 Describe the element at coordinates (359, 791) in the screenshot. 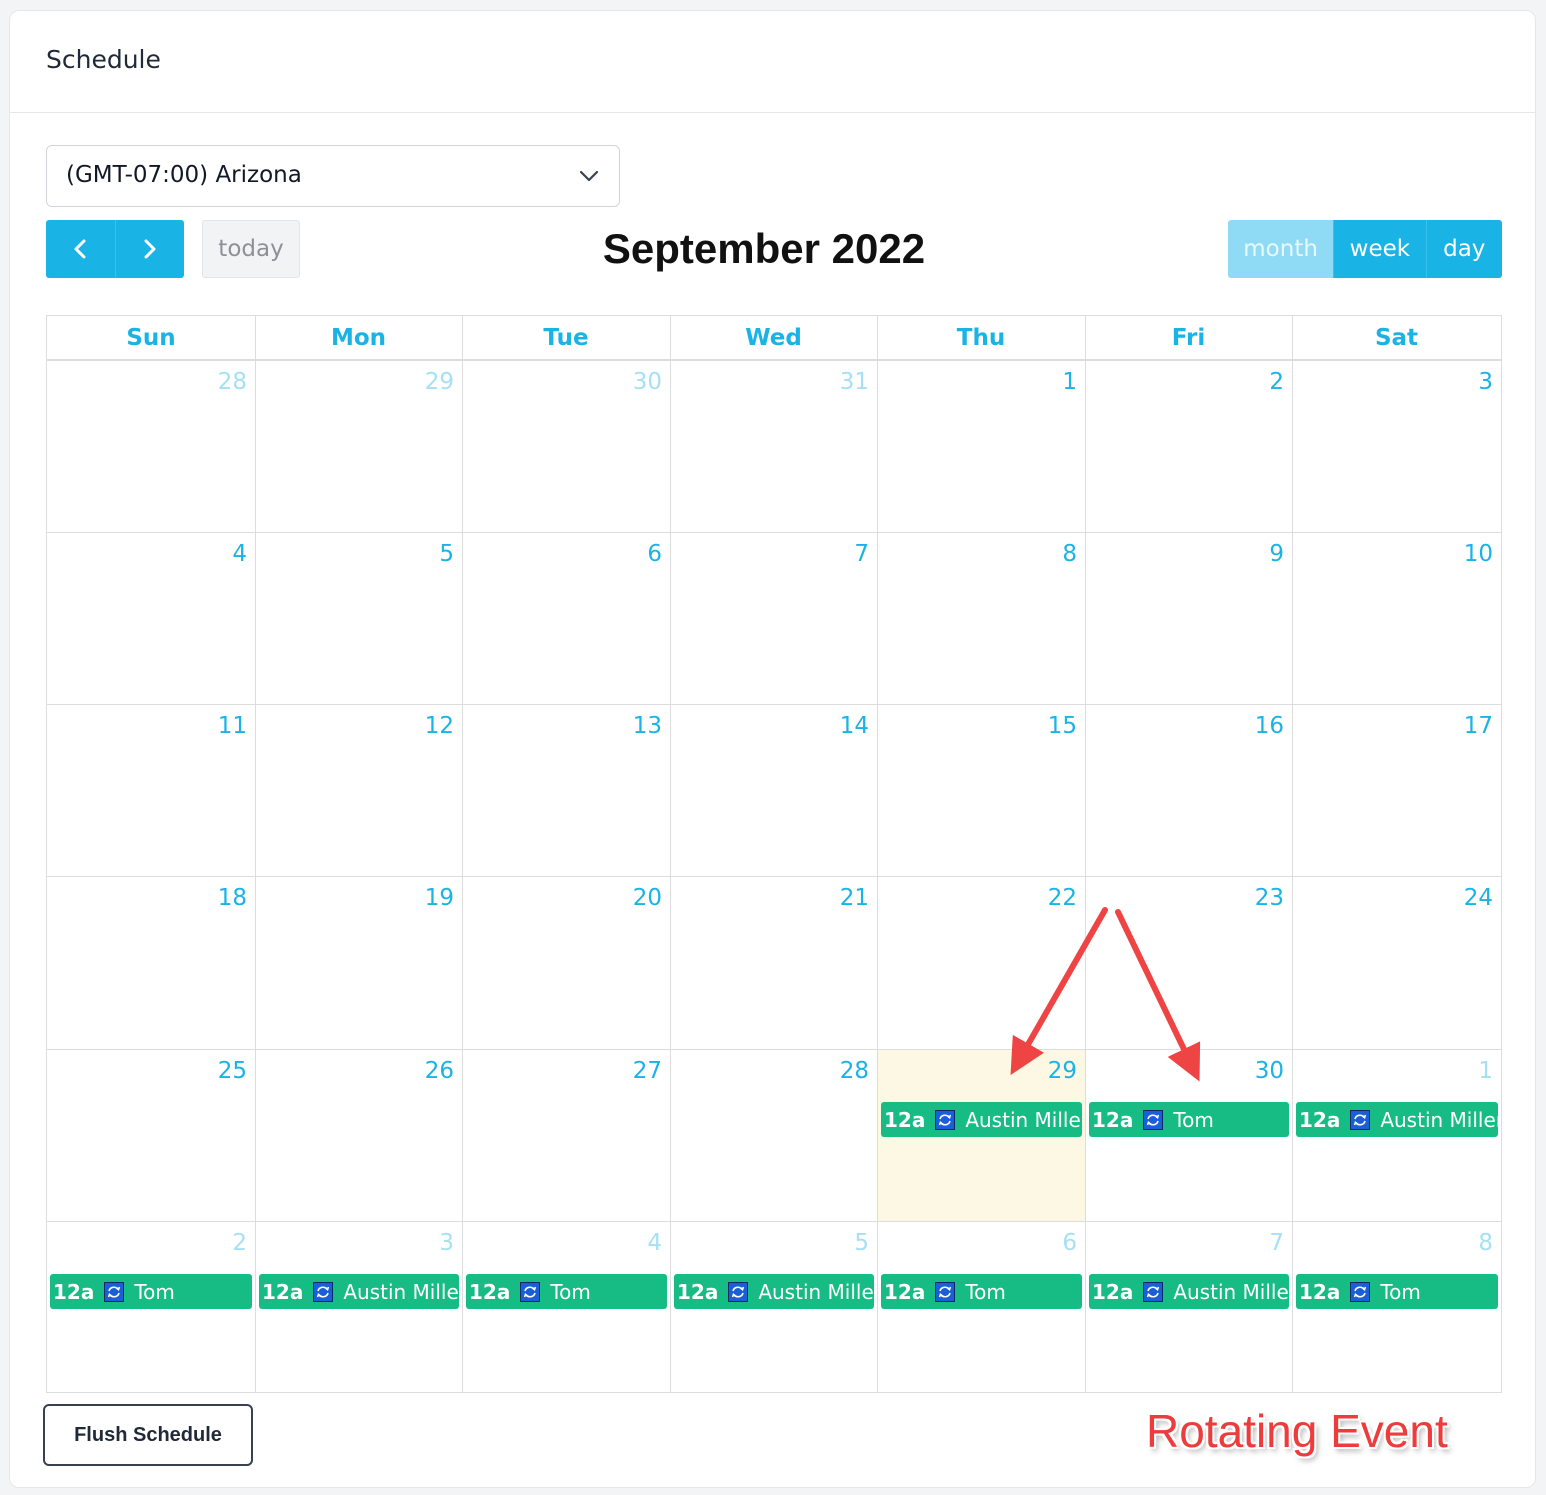

I see `day-cell: 12` at that location.